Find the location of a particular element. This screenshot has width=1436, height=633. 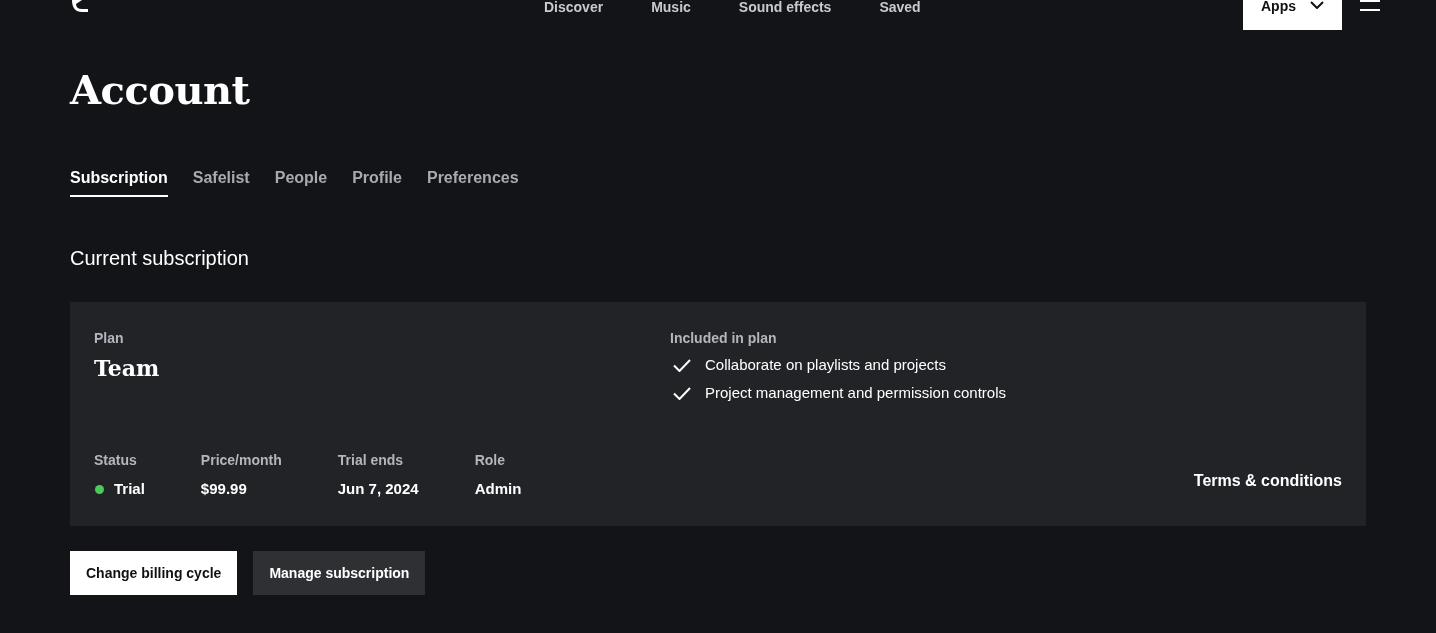

page-title: Account is located at coordinates (160, 90).